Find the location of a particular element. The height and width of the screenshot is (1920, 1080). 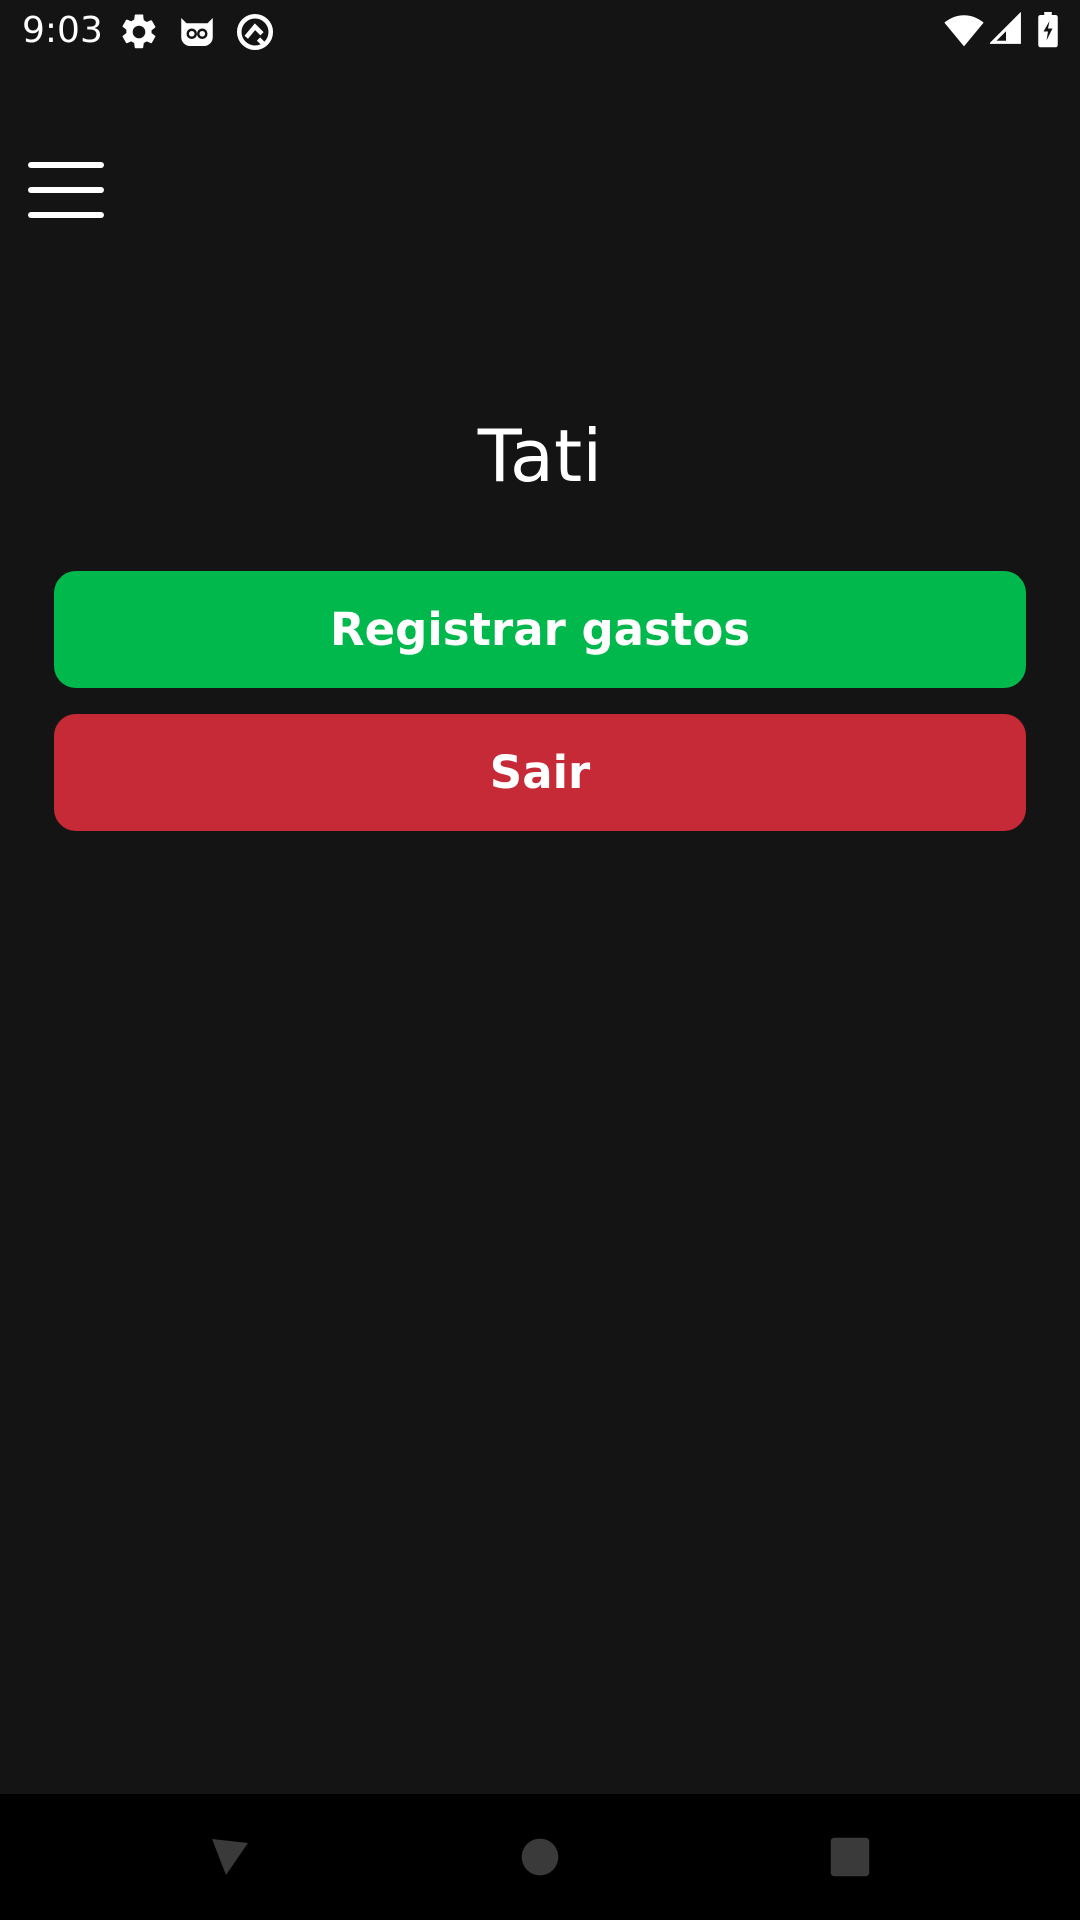

recents-button is located at coordinates (850, 1857).